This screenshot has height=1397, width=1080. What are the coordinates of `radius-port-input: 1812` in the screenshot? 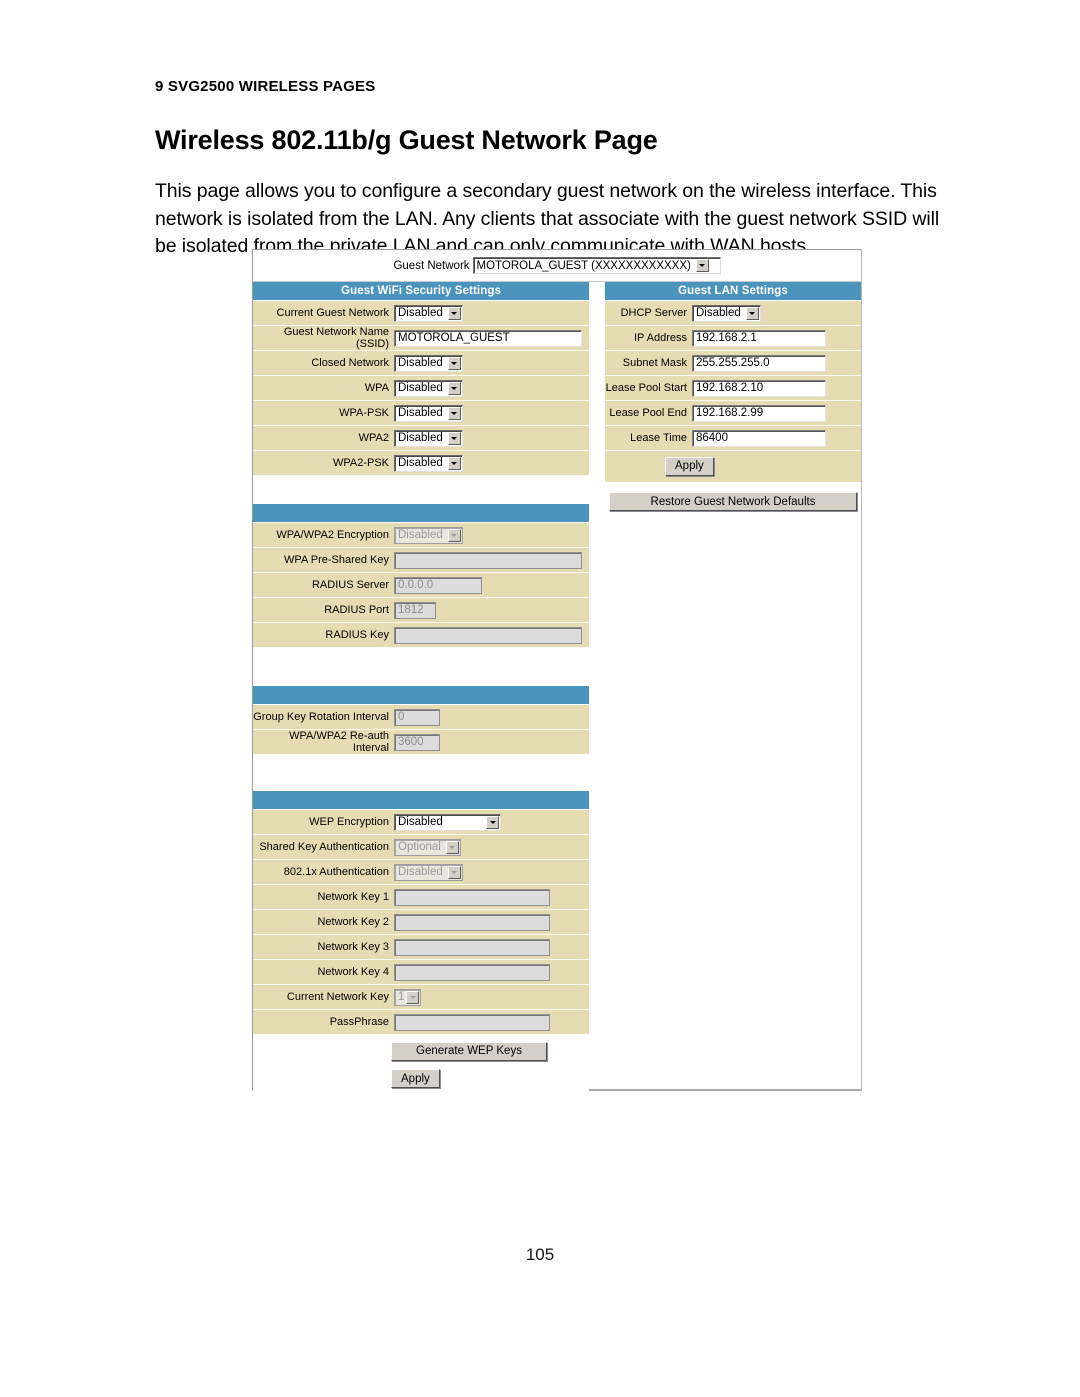 It's located at (415, 610).